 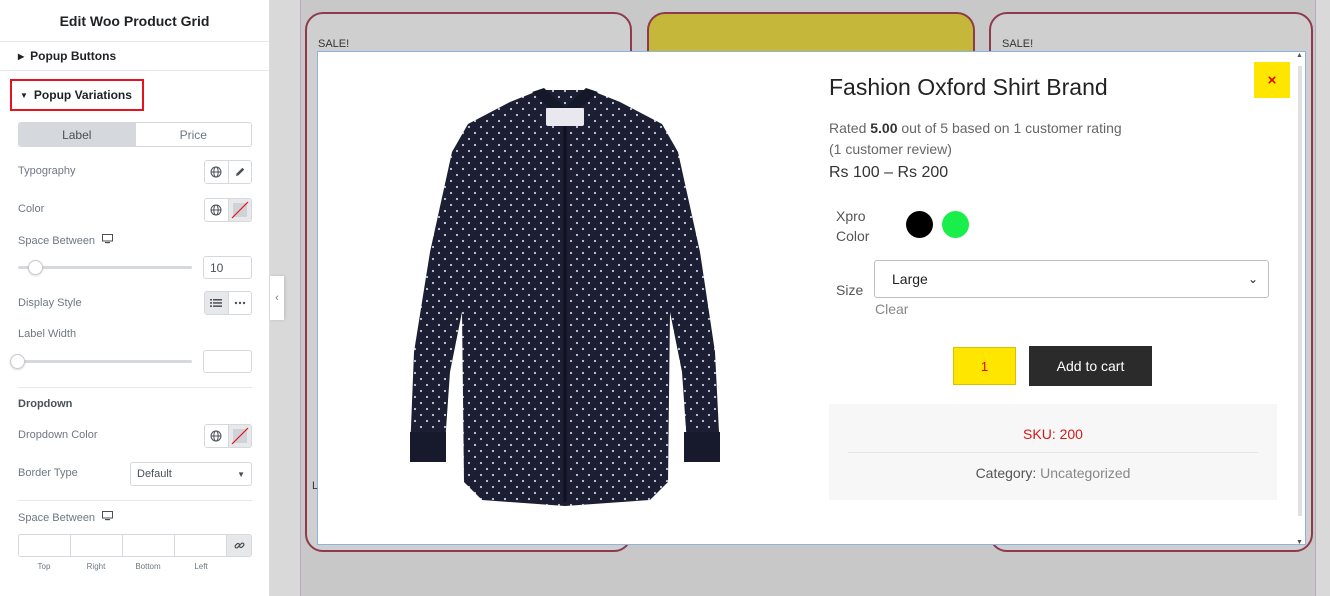 I want to click on product-meta: SKU: 200 Category: Uncategorized, so click(x=1053, y=452).